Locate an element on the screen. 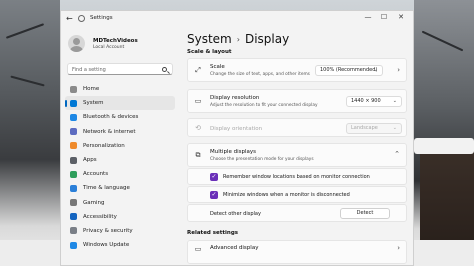  close-button: ✕ is located at coordinates (401, 17).